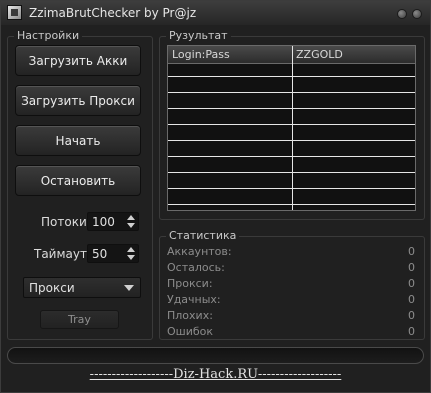 This screenshot has width=431, height=393. Describe the element at coordinates (113, 13) in the screenshot. I see `window-title: ZzimaBrutChecker by Pr@jz` at that location.